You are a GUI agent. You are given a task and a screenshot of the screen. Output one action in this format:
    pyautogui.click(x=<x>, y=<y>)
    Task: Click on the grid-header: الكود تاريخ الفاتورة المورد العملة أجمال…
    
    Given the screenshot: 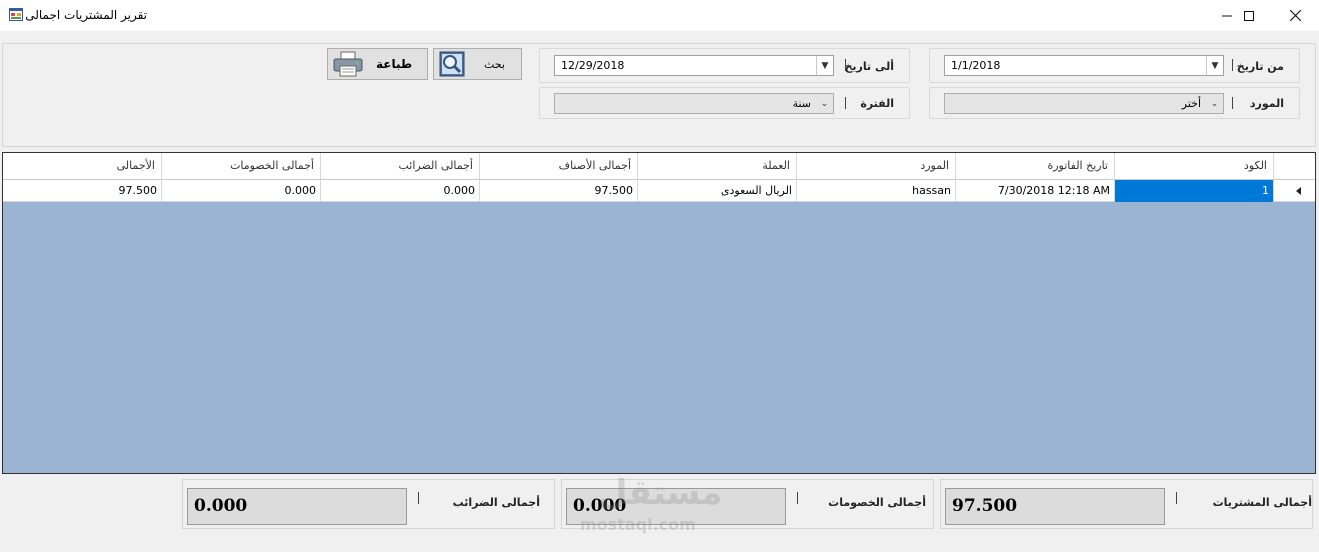 What is the action you would take?
    pyautogui.click(x=659, y=166)
    